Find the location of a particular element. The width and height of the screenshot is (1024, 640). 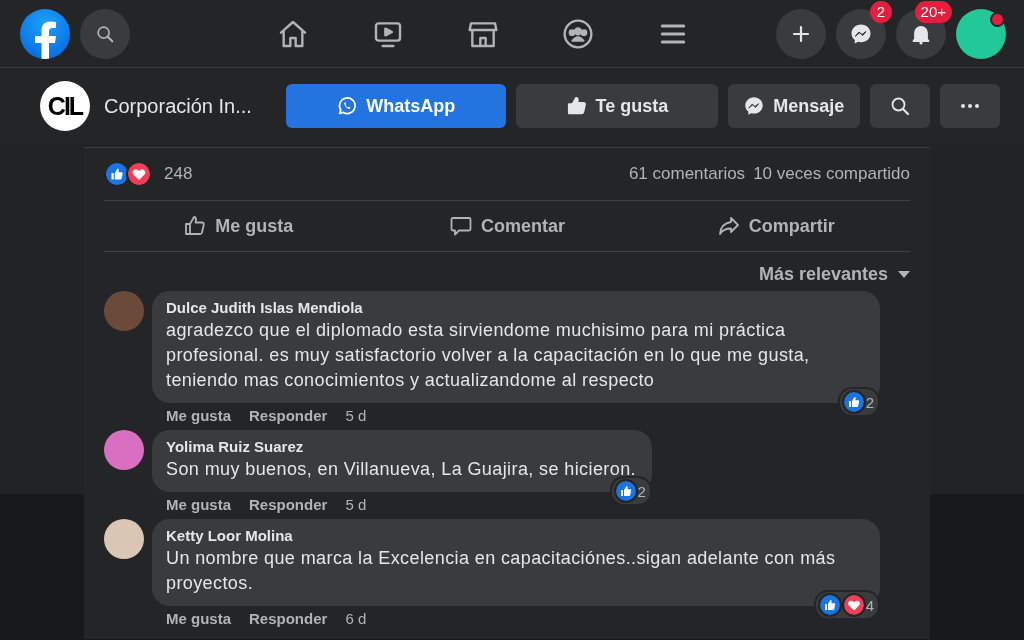

caret-icon is located at coordinates (904, 274).